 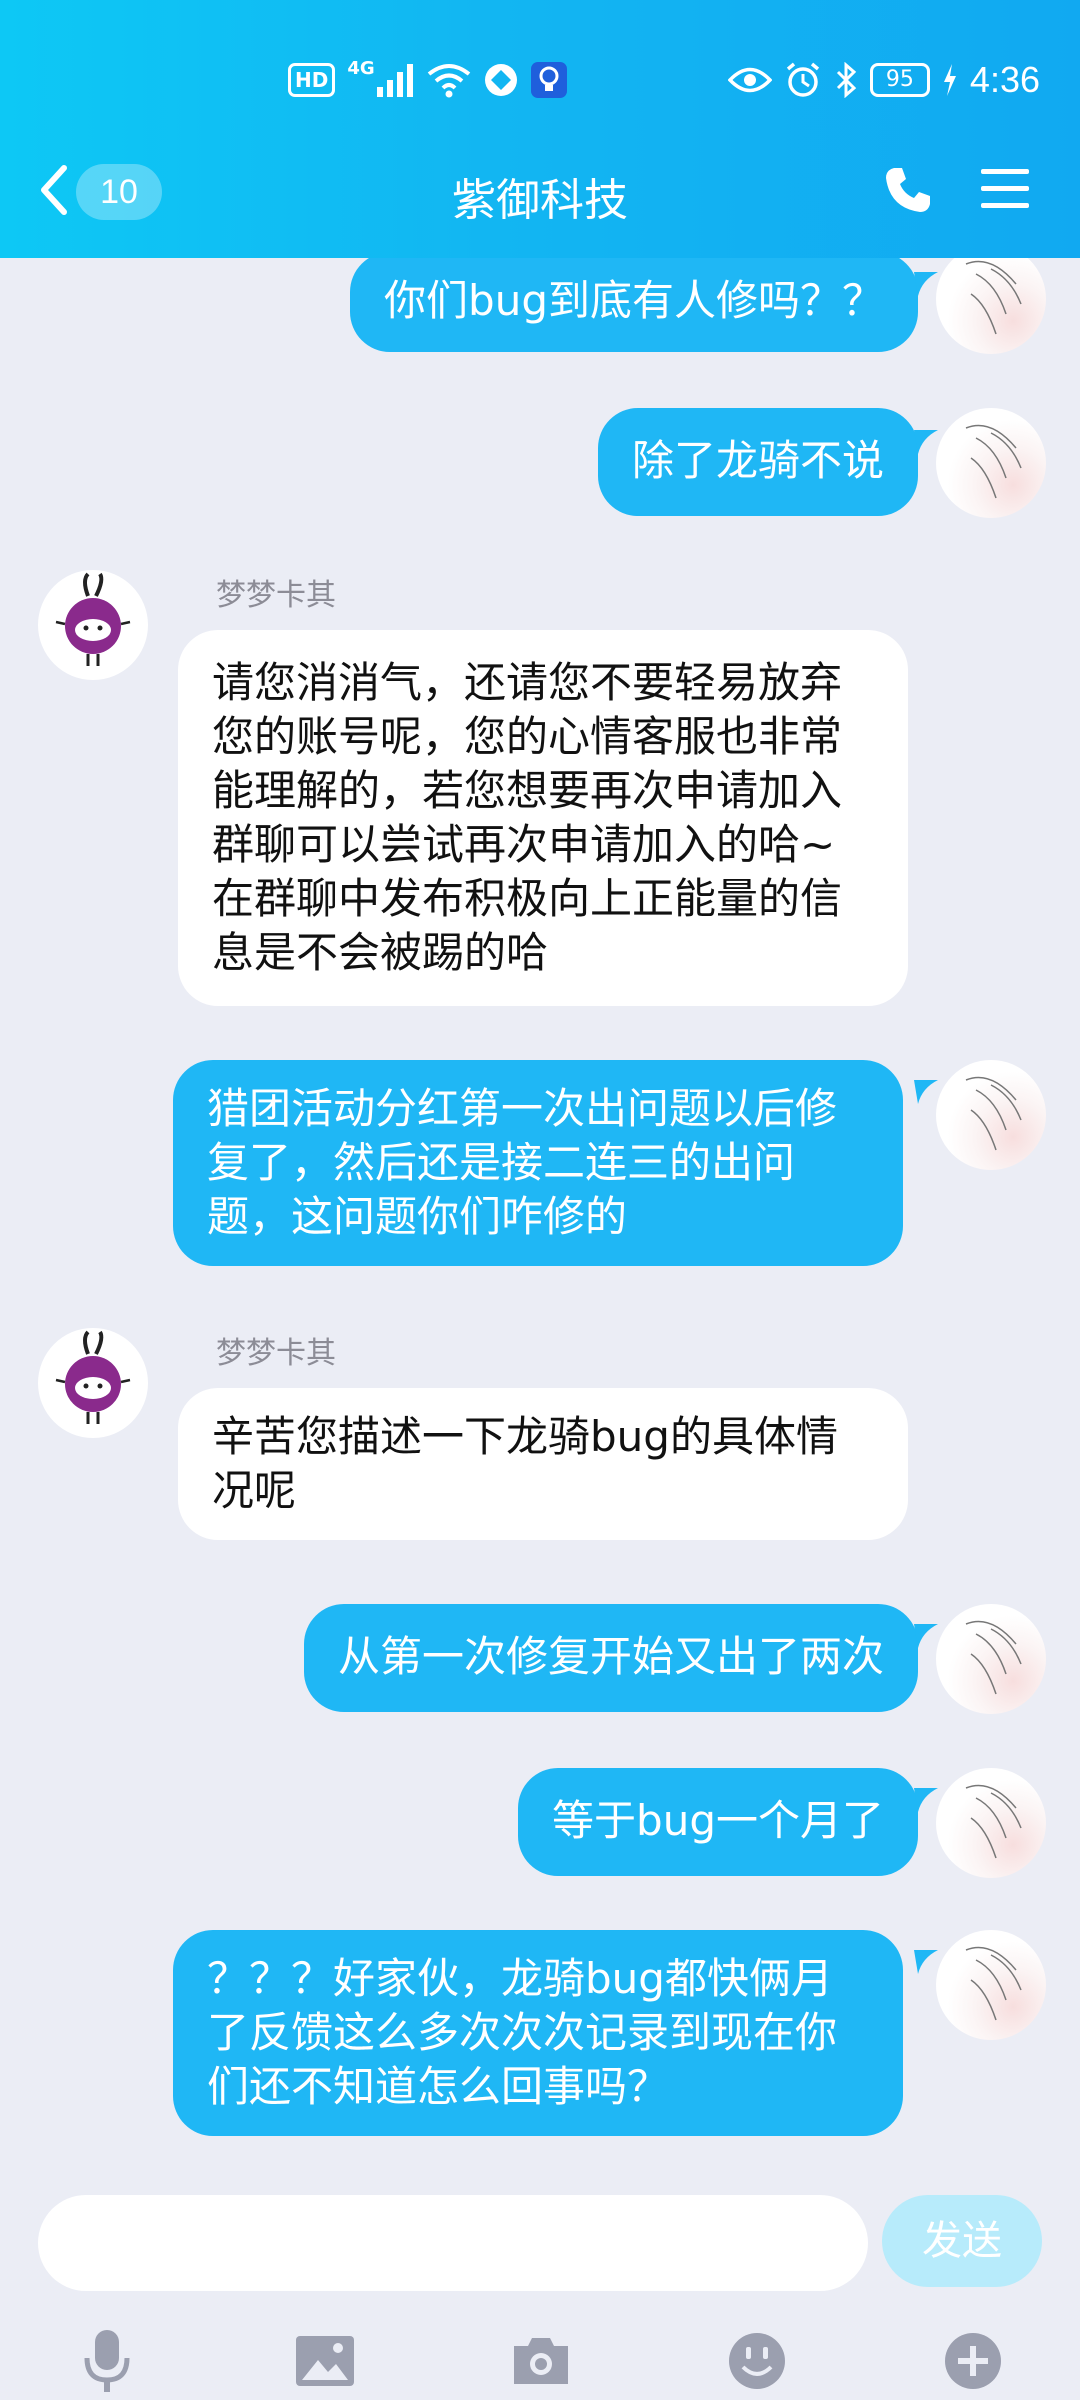 What do you see at coordinates (634, 305) in the screenshot?
I see `message-bubble: 你们bug到底有人修吗？？` at bounding box center [634, 305].